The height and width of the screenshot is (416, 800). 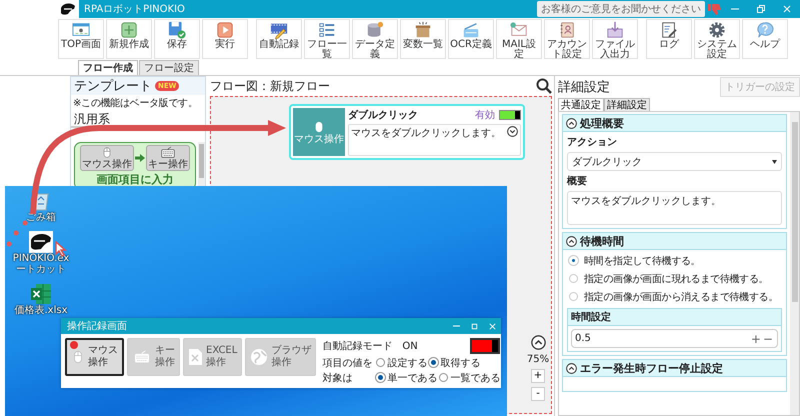 I want to click on zoom-in-button: +, so click(x=538, y=376).